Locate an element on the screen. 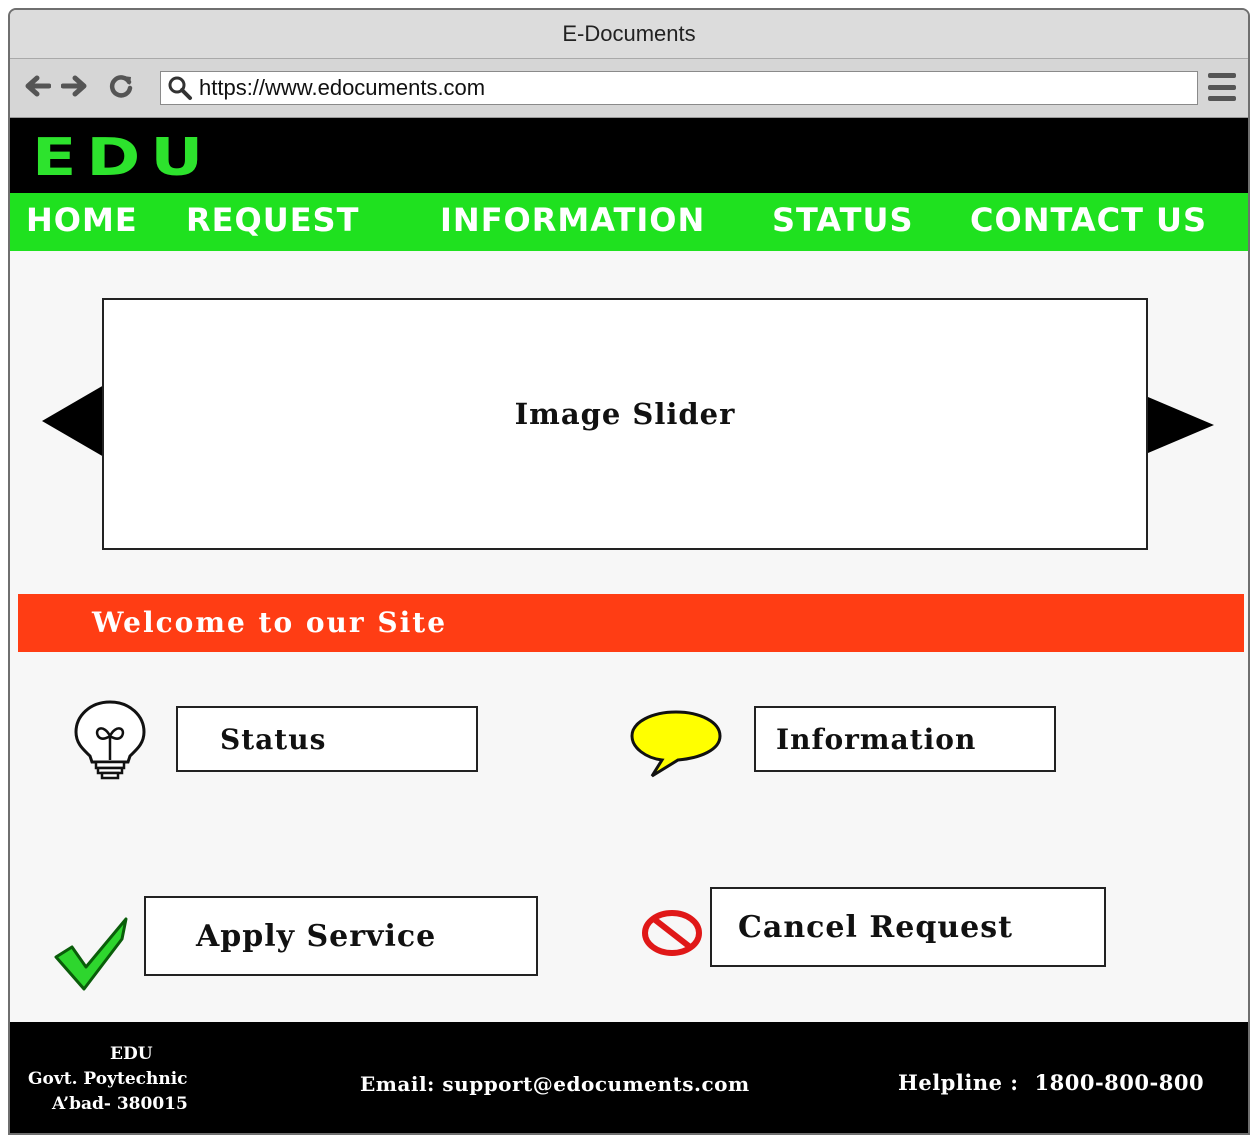 The width and height of the screenshot is (1258, 1135). slider-label: Image Slider is located at coordinates (625, 414).